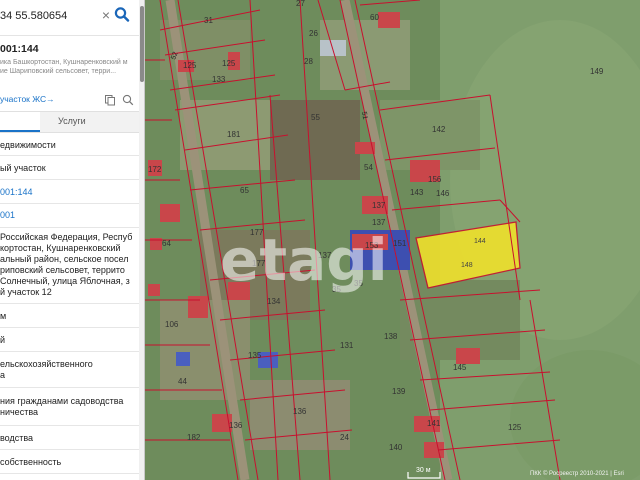 The image size is (640, 480). What do you see at coordinates (69, 340) in the screenshot?
I see `property-row: й` at bounding box center [69, 340].